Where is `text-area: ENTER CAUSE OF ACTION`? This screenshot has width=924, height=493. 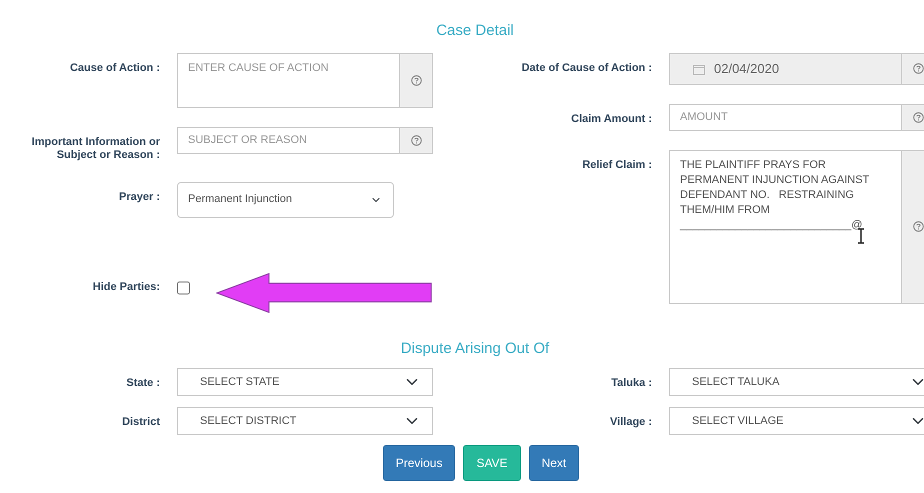
text-area: ENTER CAUSE OF ACTION is located at coordinates (288, 80).